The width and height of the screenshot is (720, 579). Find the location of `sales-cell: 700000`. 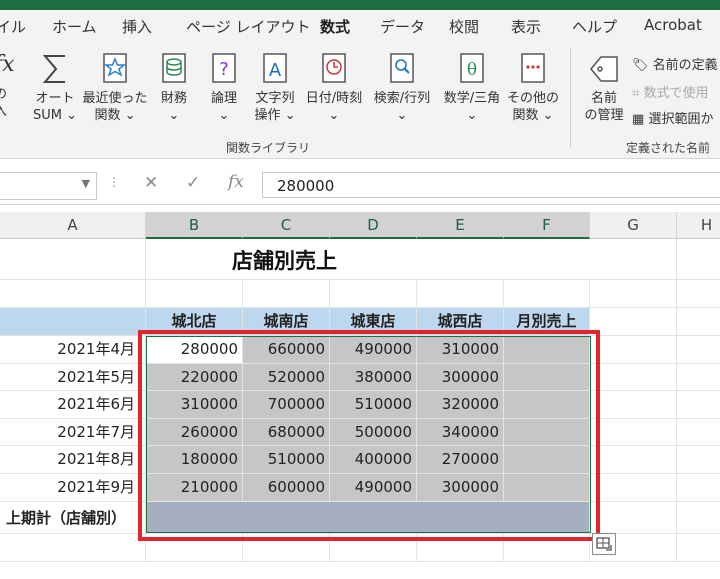

sales-cell: 700000 is located at coordinates (286, 405).